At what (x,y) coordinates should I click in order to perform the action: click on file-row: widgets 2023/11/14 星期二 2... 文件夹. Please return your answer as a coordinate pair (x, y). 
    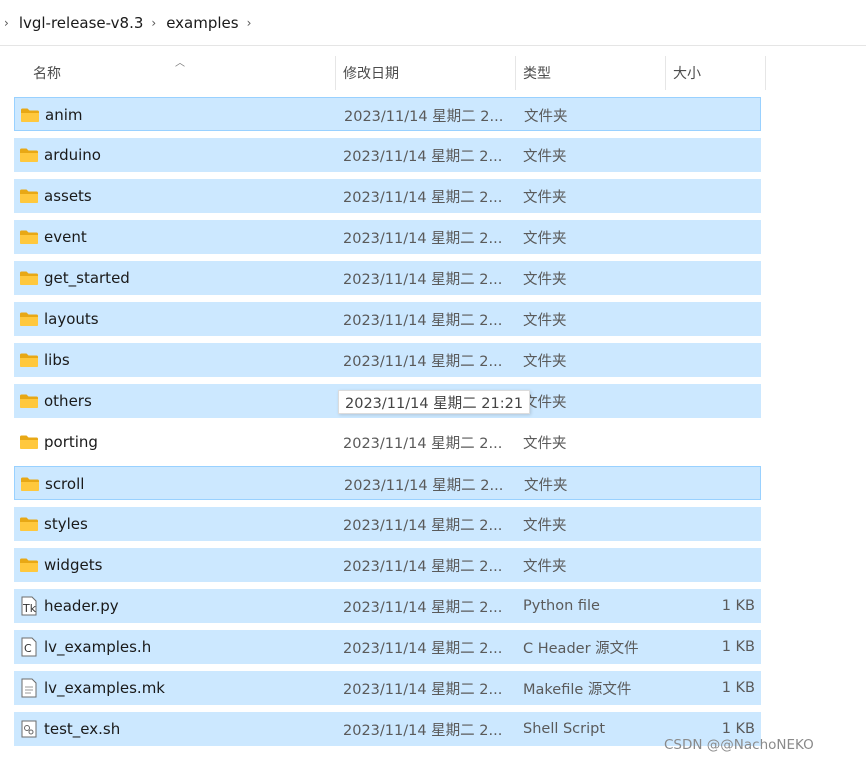
    Looking at the image, I should click on (387, 565).